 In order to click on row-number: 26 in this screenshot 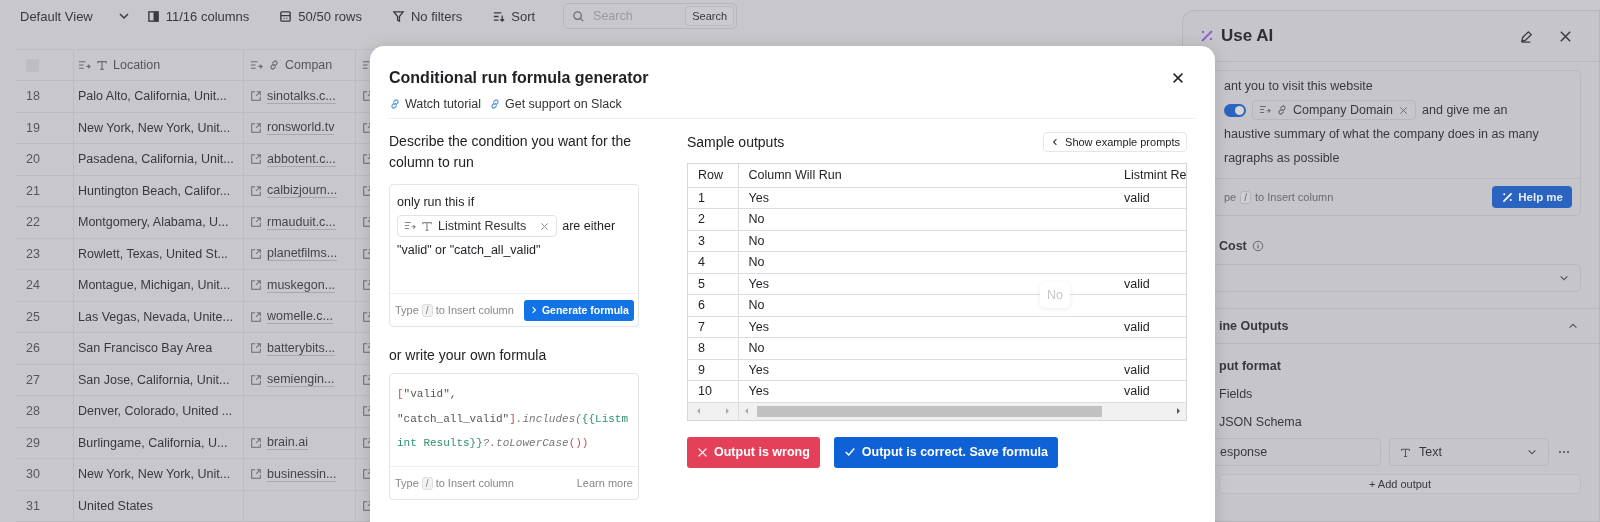, I will do `click(33, 348)`.